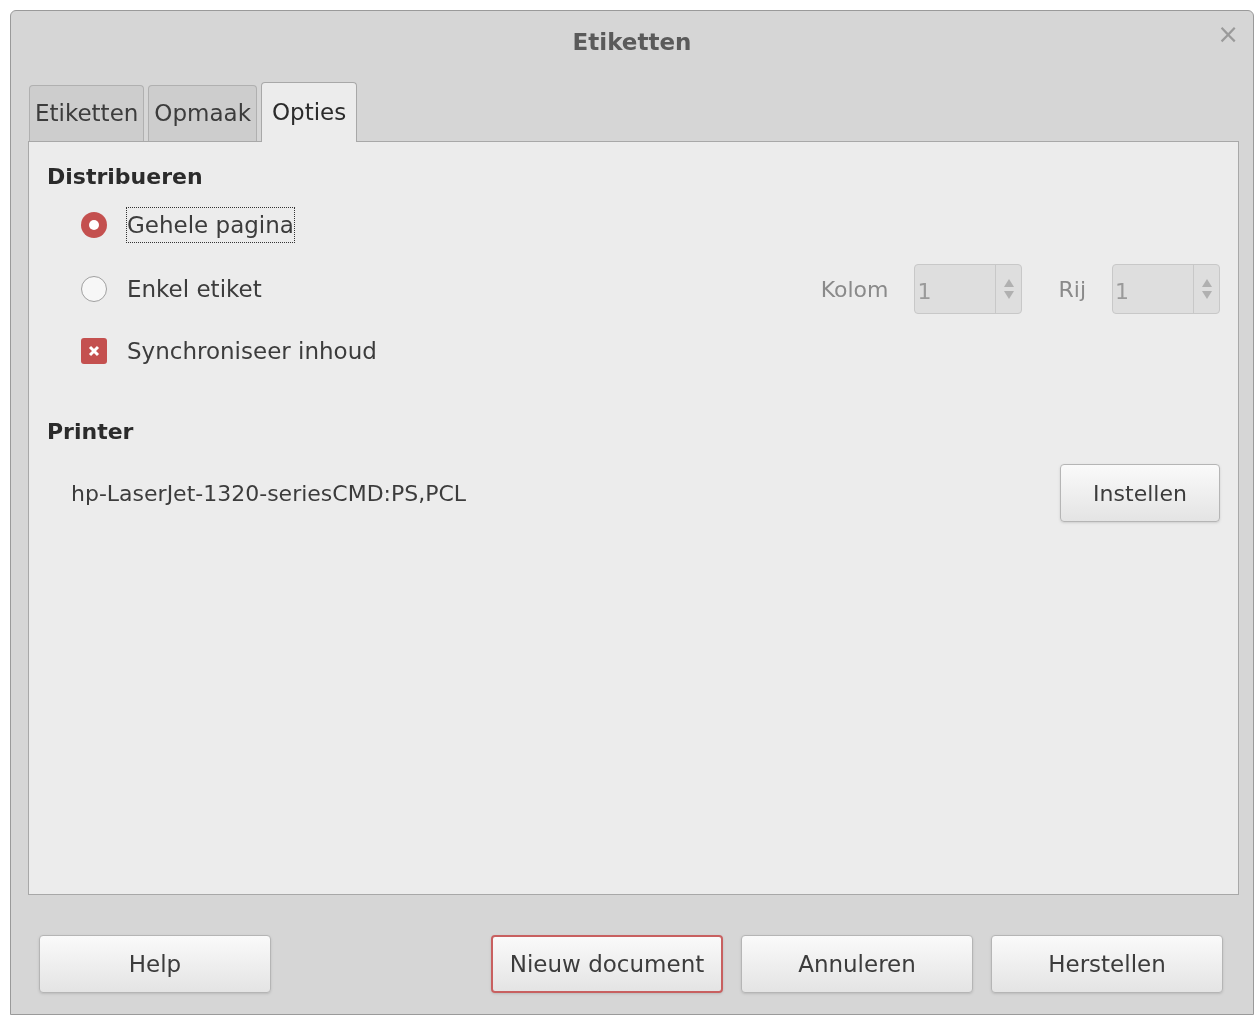  Describe the element at coordinates (202, 113) in the screenshot. I see `tab: Opmaak` at that location.